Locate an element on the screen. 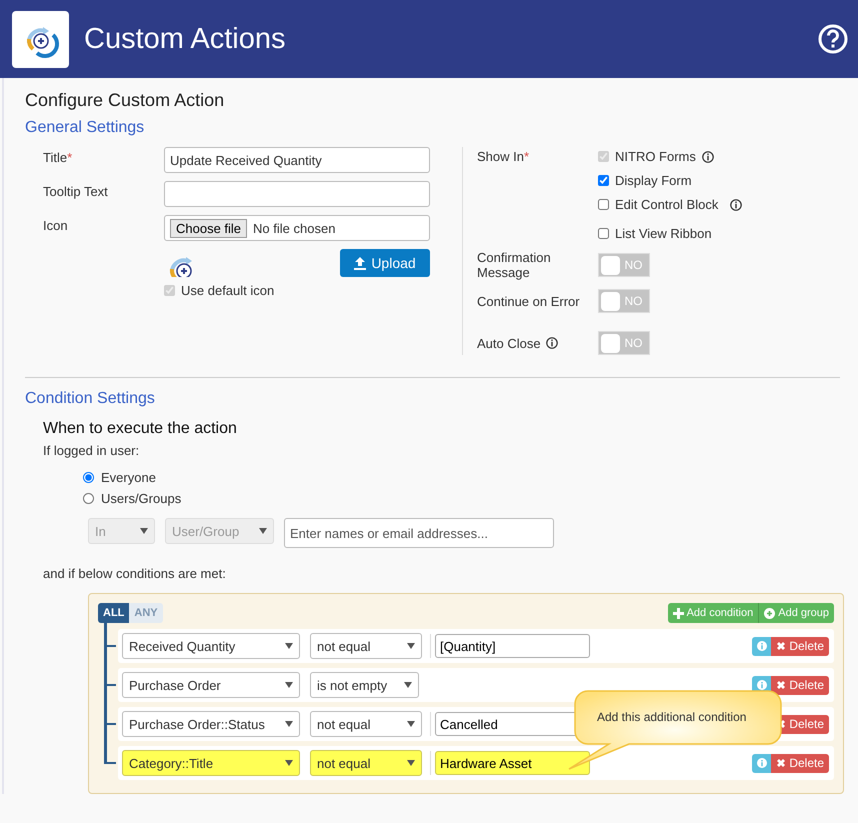 The width and height of the screenshot is (858, 823). plus-icon is located at coordinates (678, 613).